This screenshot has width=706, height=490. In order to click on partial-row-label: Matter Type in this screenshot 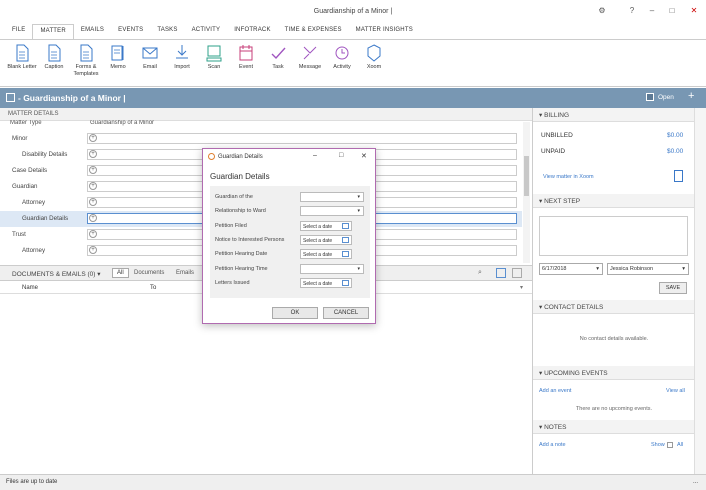, I will do `click(26, 123)`.